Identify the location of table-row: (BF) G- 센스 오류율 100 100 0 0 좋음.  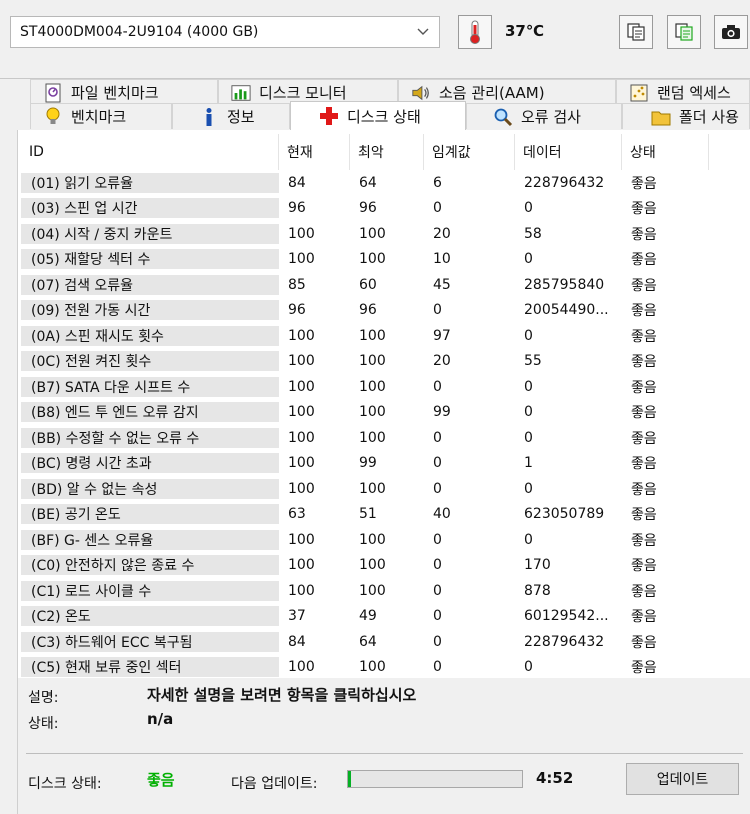
(385, 540).